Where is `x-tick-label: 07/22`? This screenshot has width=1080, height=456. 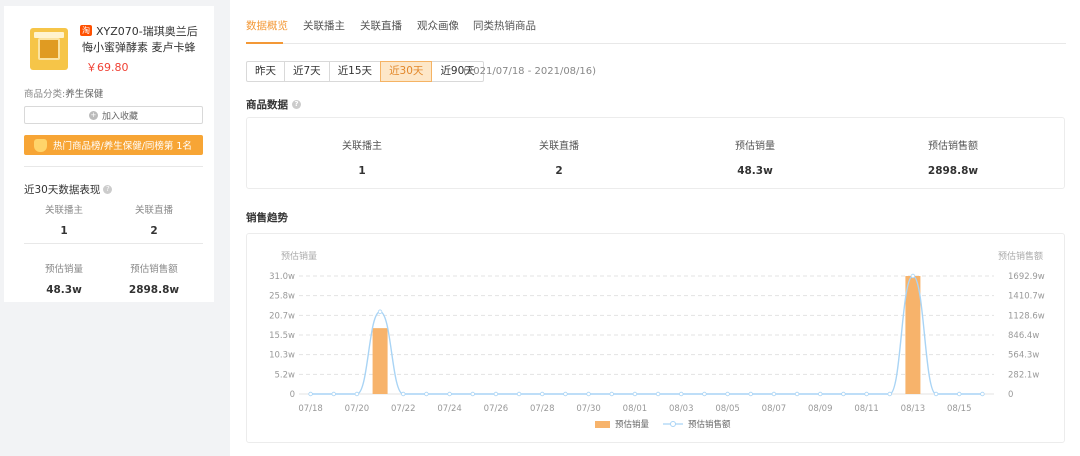
x-tick-label: 07/22 is located at coordinates (403, 409).